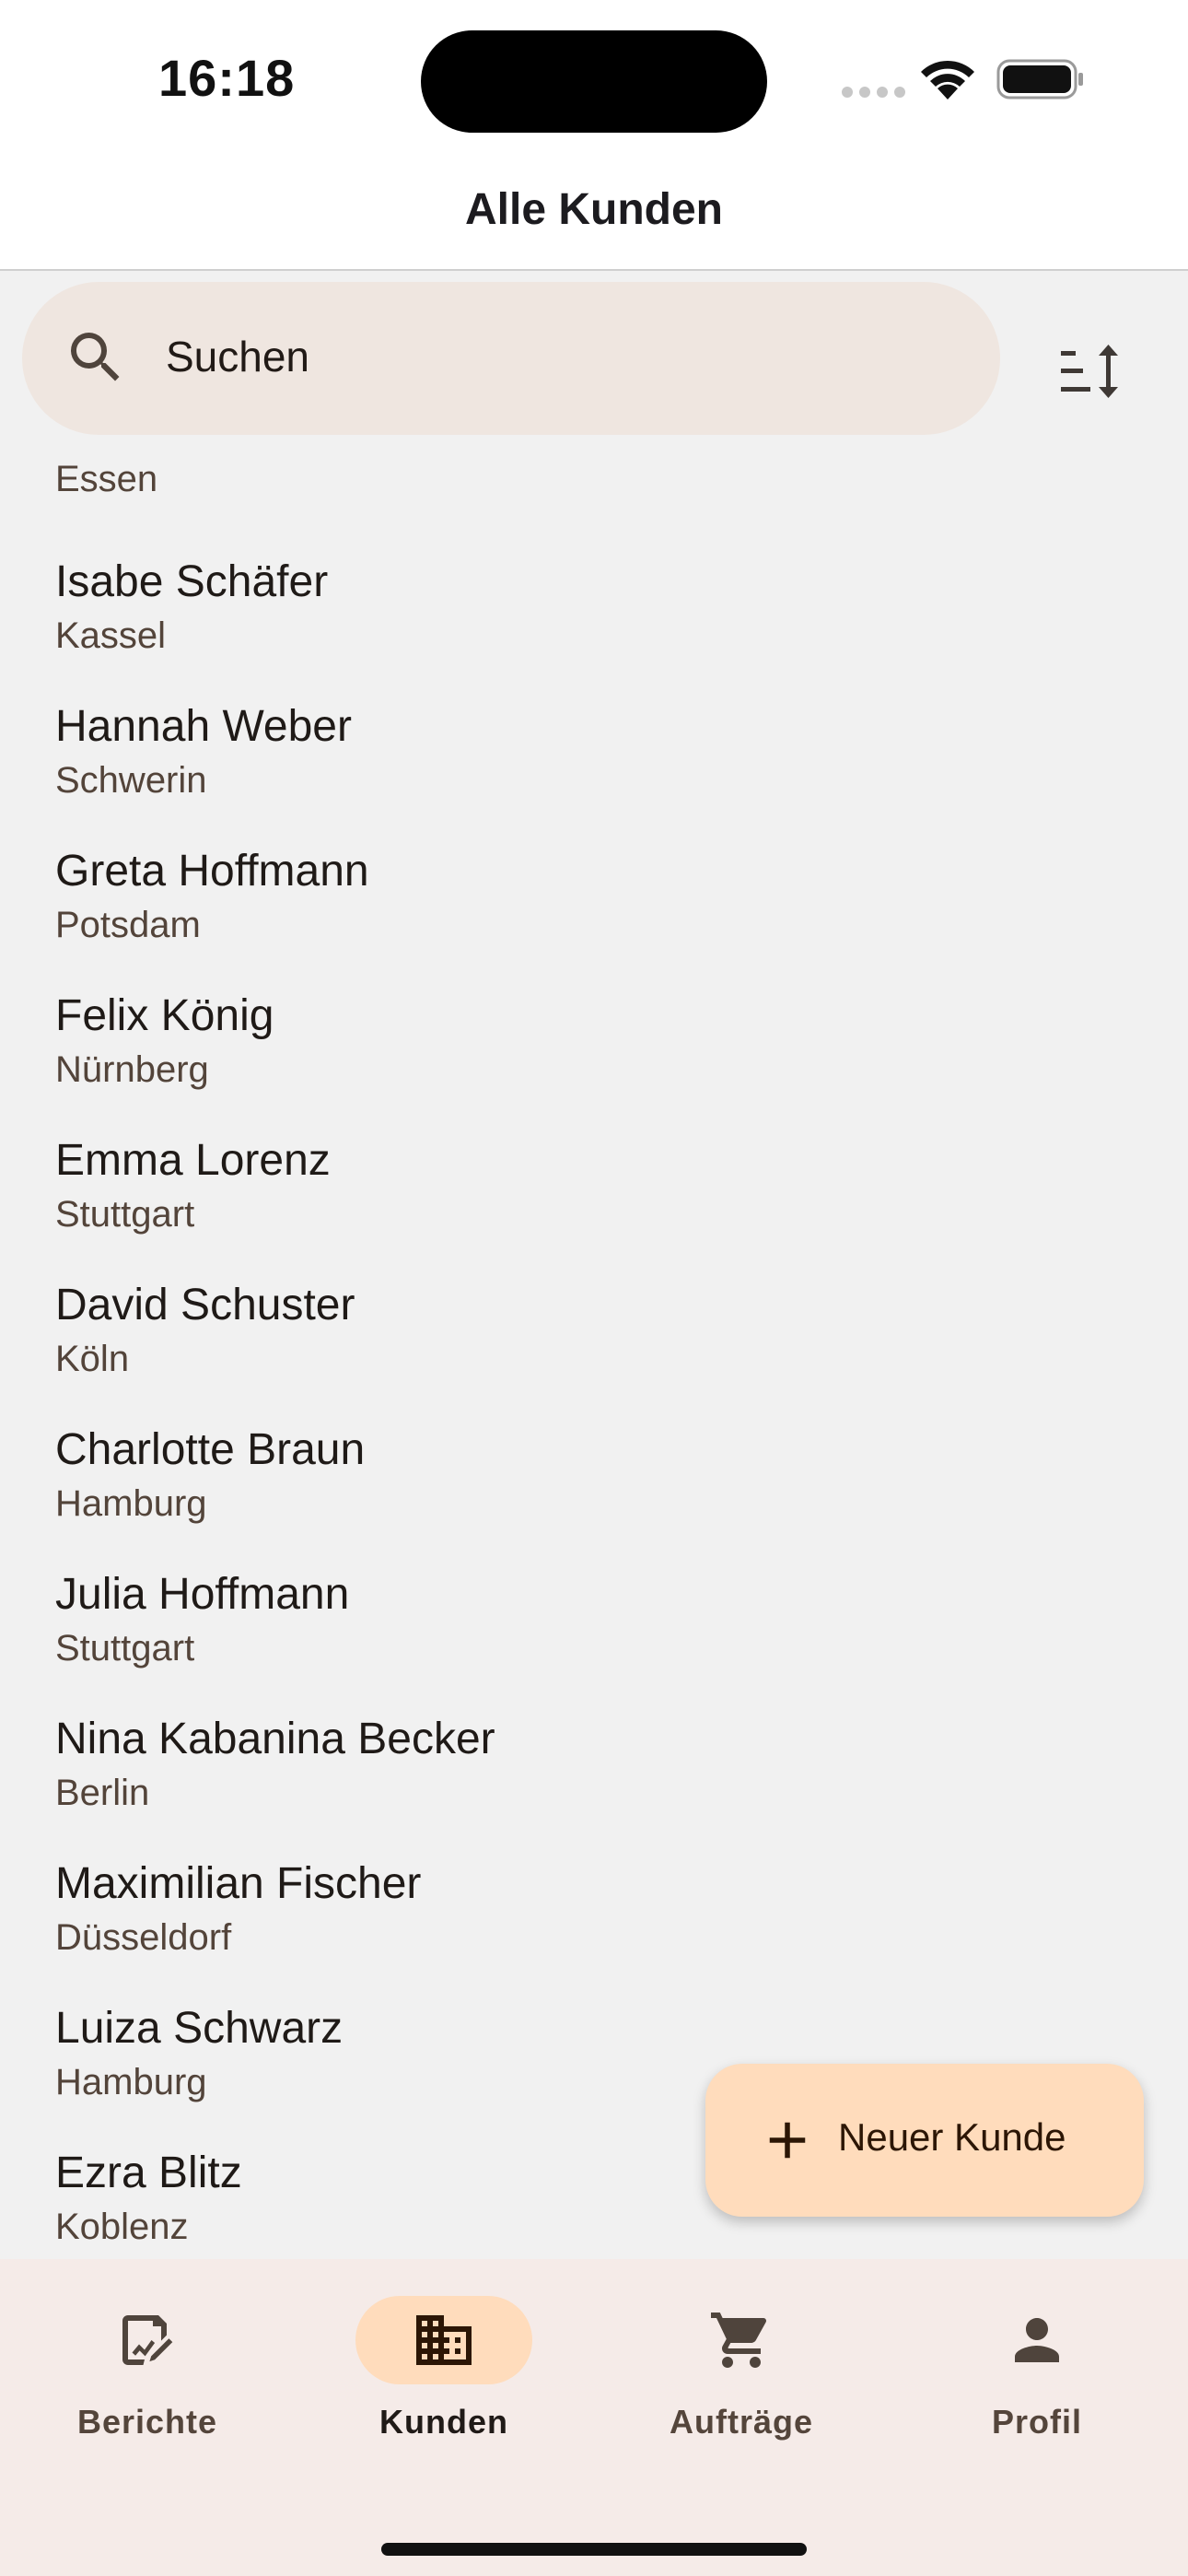 The image size is (1188, 2576). I want to click on list-item: Hannah Weber Schwerin, so click(594, 760).